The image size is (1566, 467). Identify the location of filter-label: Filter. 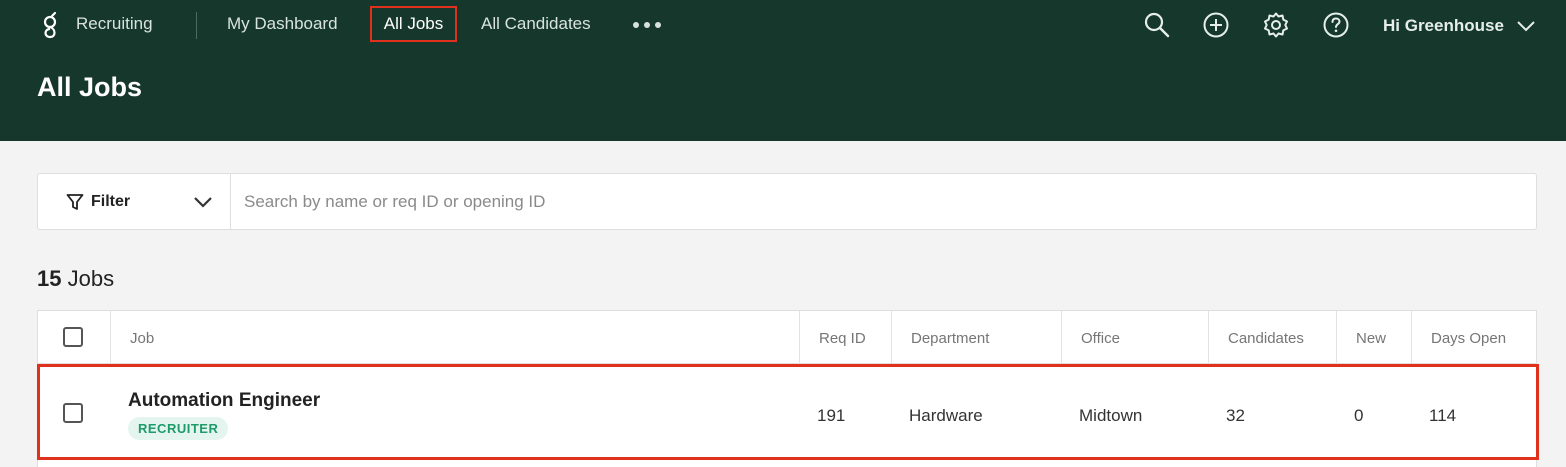
(111, 201).